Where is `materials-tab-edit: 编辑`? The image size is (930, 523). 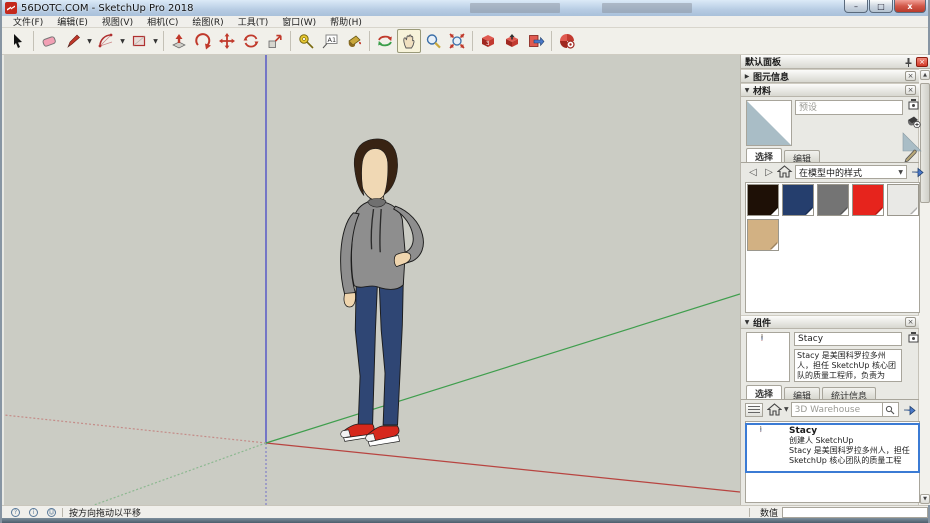
materials-tab-edit: 编辑 is located at coordinates (802, 157).